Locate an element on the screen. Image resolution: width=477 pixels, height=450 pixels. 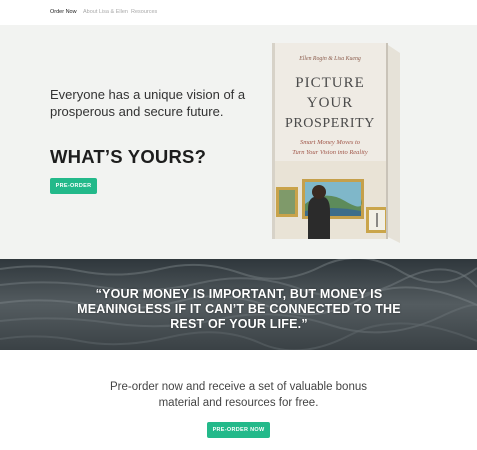
woman-figure is located at coordinates (319, 218).